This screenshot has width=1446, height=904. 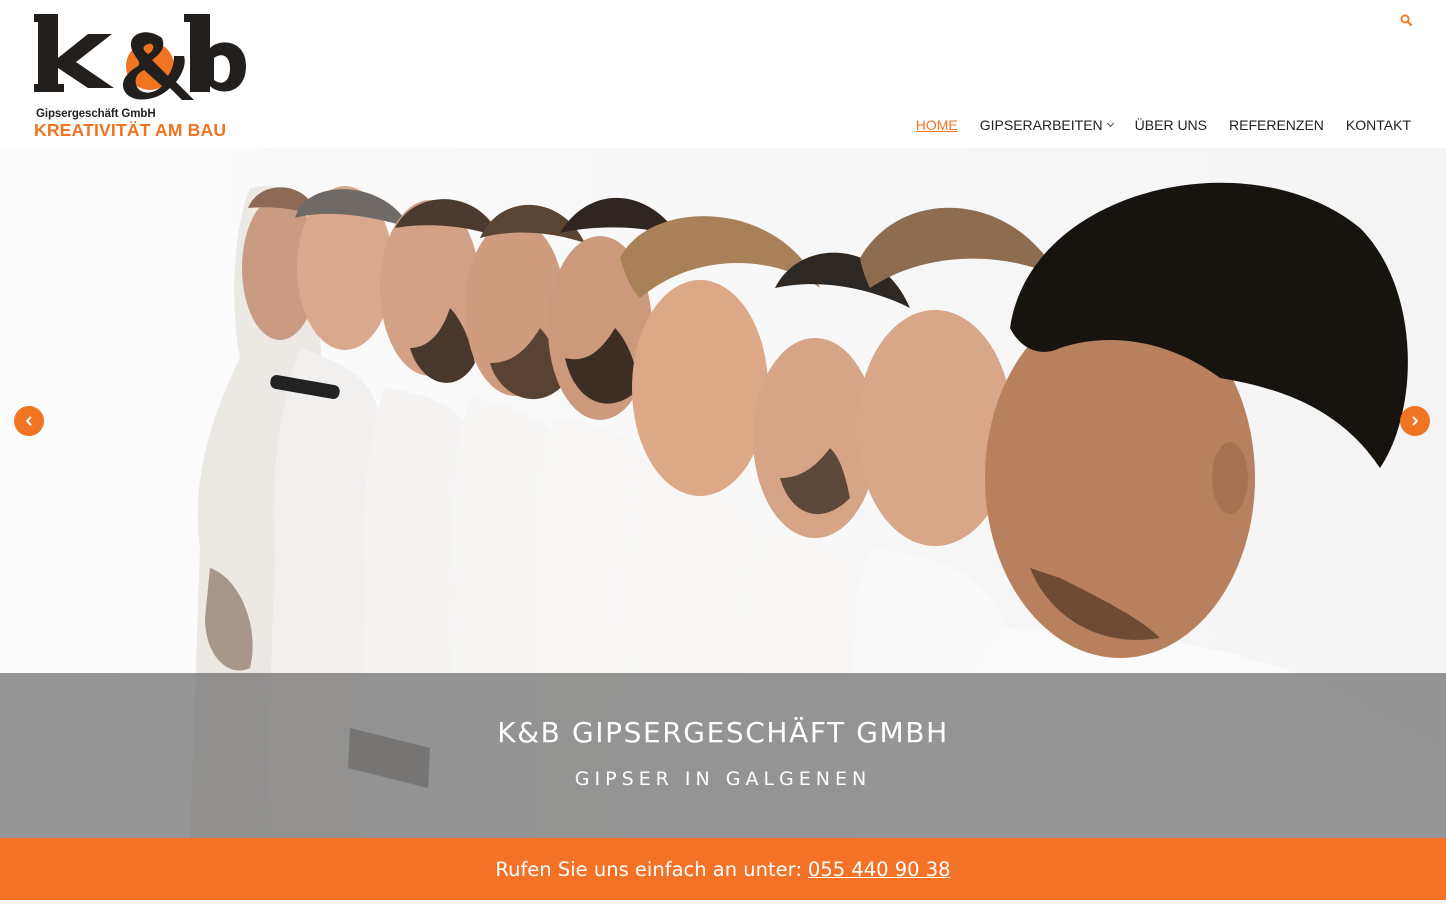 I want to click on search-button, so click(x=1406, y=20).